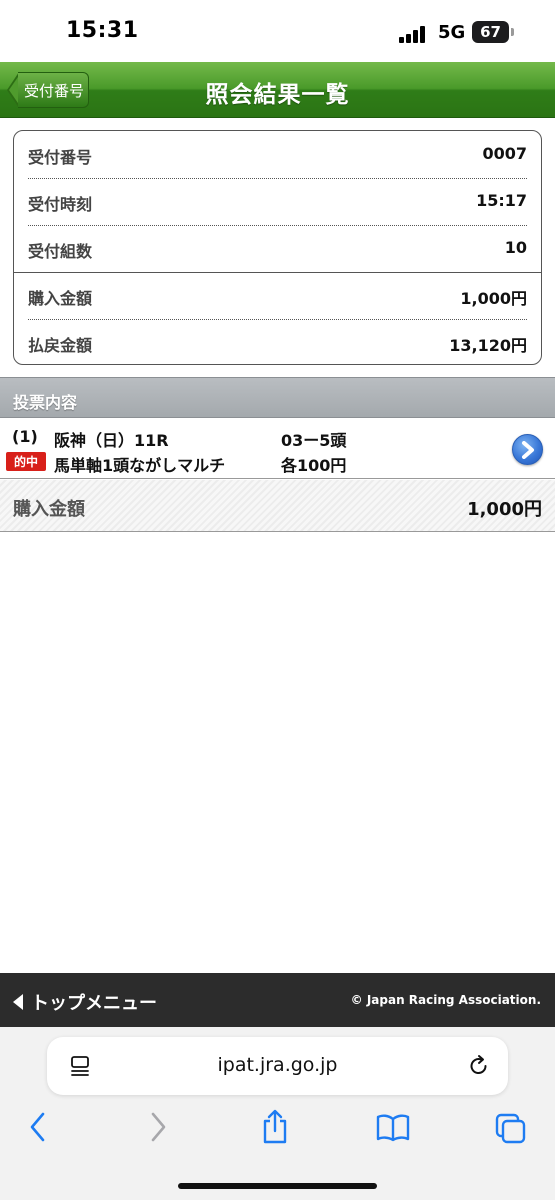 This screenshot has height=1200, width=555. What do you see at coordinates (314, 465) in the screenshot?
I see `bet-unit-amount: 各100円` at bounding box center [314, 465].